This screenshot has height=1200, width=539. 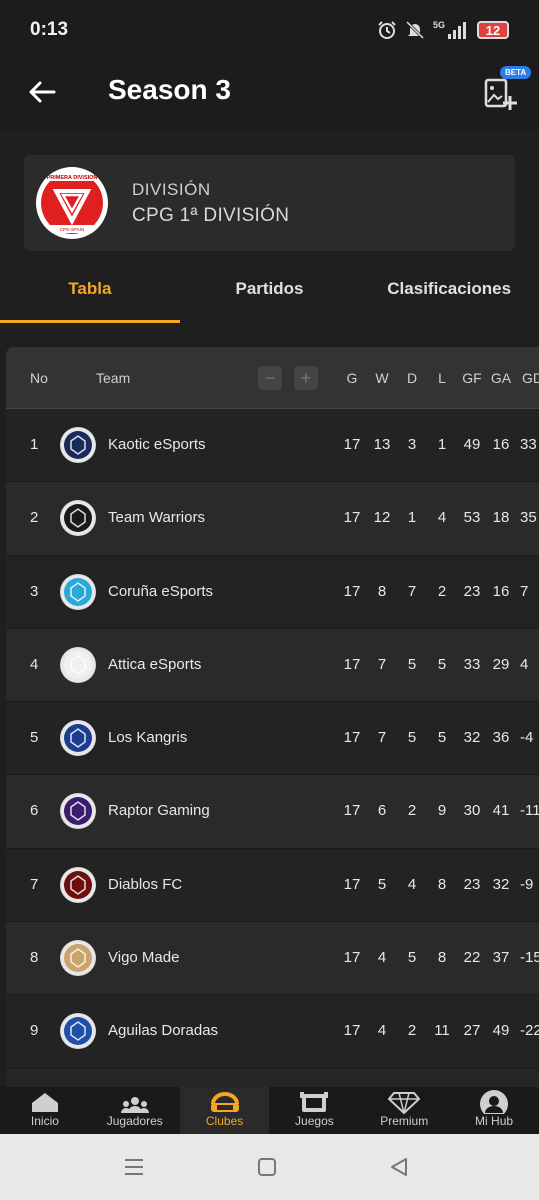 I want to click on team-name: Vigo Made, so click(x=143, y=957).